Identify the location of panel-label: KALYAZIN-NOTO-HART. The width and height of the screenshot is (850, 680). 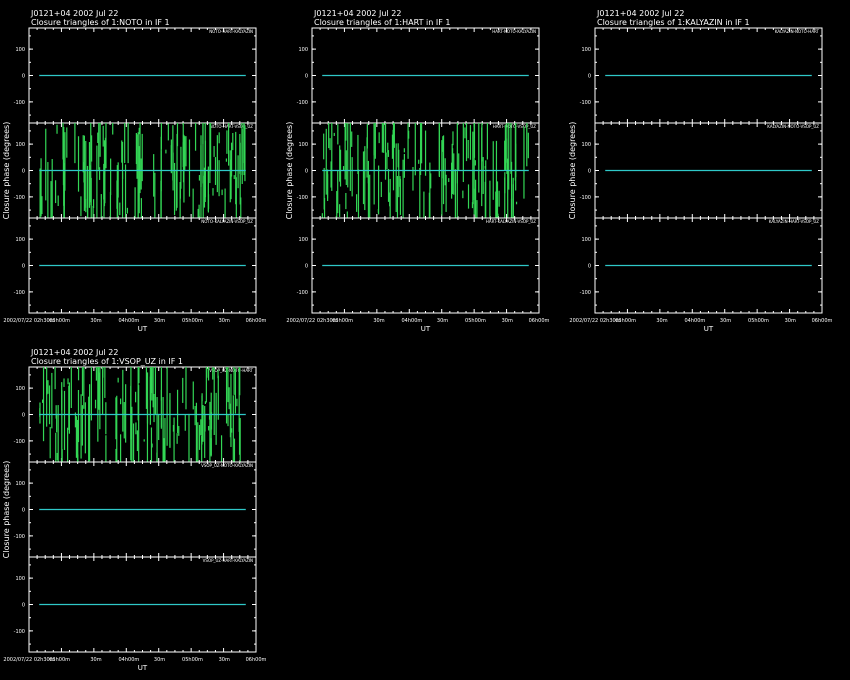
(797, 31).